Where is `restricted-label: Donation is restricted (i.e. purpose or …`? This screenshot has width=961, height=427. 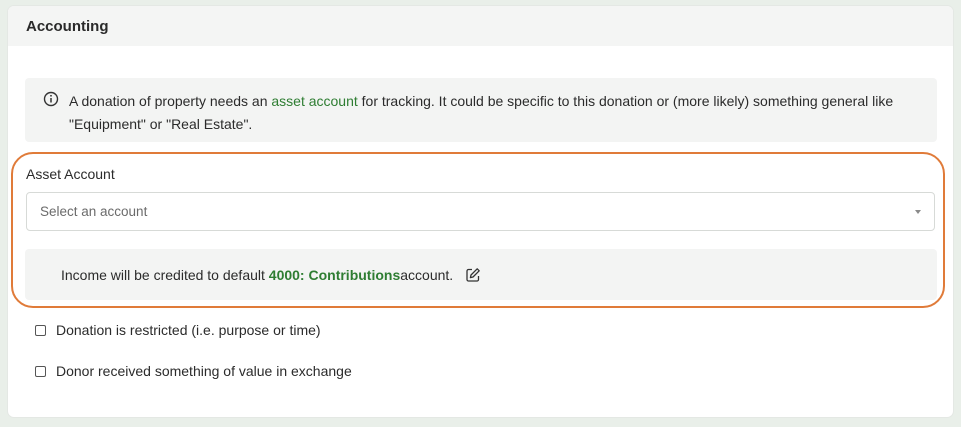 restricted-label: Donation is restricted (i.e. purpose or … is located at coordinates (188, 330).